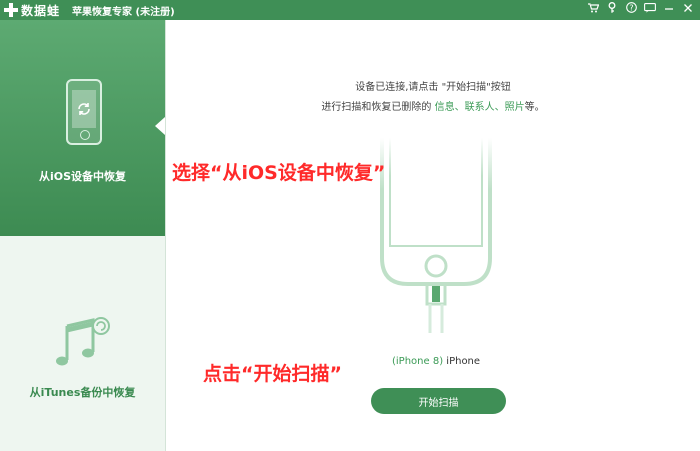  What do you see at coordinates (463, 361) in the screenshot?
I see `device-name: iPhone` at bounding box center [463, 361].